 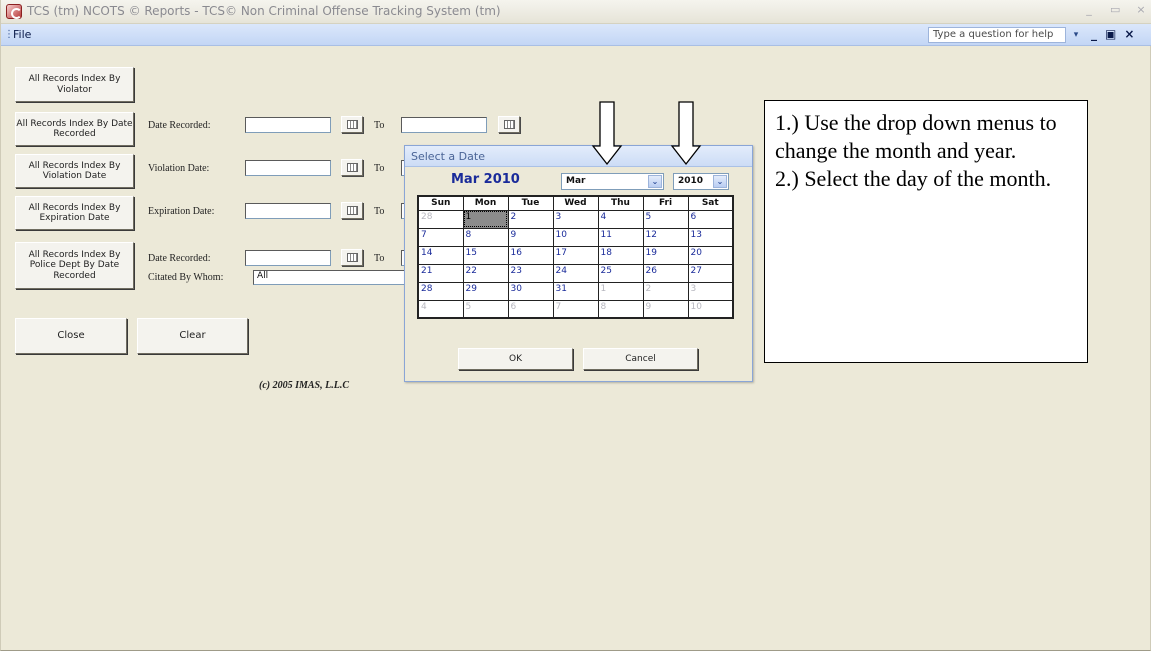 I want to click on calendar-day: 29, so click(x=485, y=291).